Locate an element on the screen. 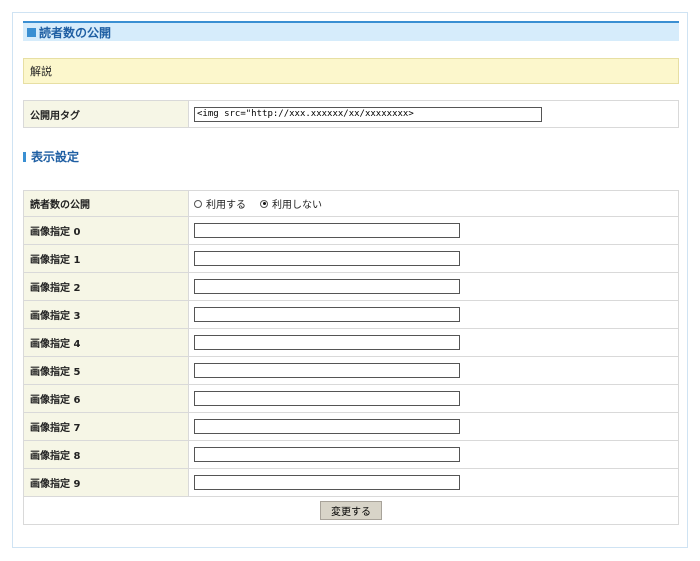 This screenshot has width=700, height=561. image-label-8: 画像指定 8 is located at coordinates (106, 454).